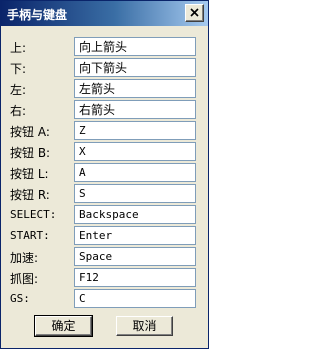  What do you see at coordinates (30, 132) in the screenshot?
I see `field-label-button-a: 按钮 A:` at bounding box center [30, 132].